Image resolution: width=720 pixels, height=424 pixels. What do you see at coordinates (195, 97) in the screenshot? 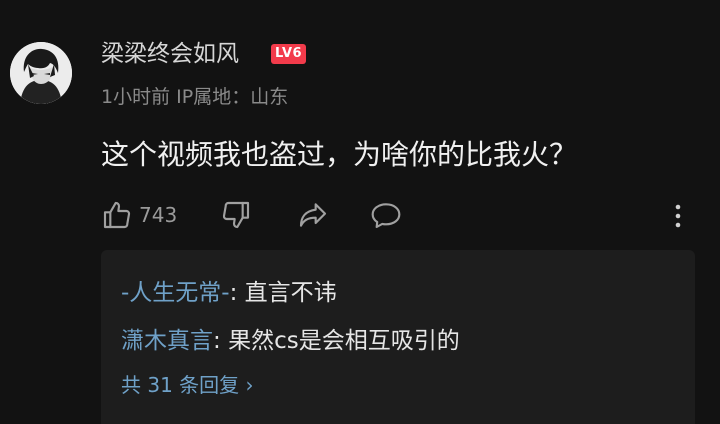
I see `comment-meta: 1小时前 IP属地：山东` at bounding box center [195, 97].